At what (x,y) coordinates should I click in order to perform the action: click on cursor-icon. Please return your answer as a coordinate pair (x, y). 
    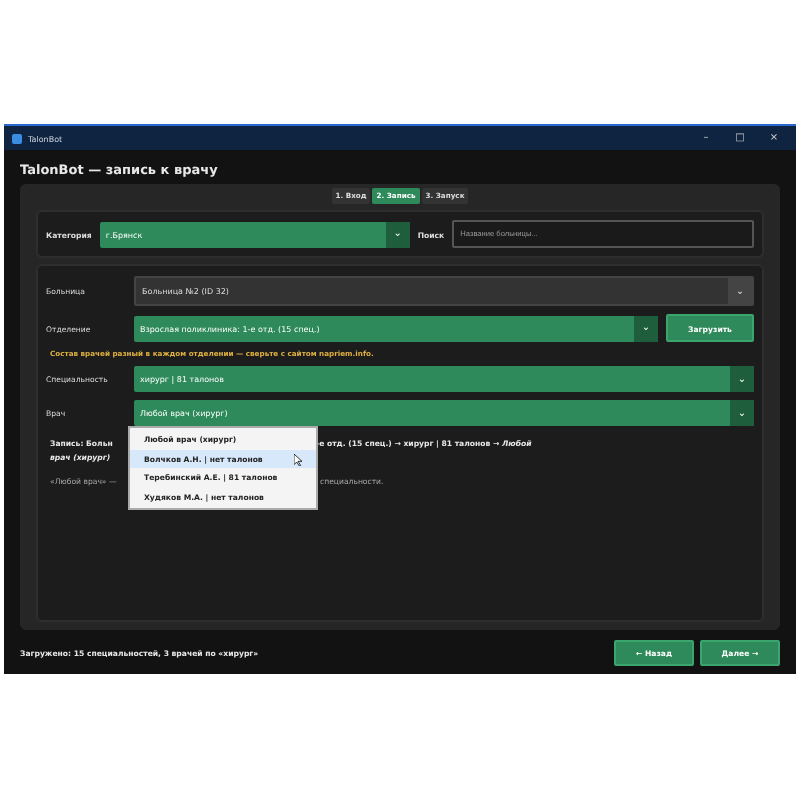
    Looking at the image, I should click on (298, 459).